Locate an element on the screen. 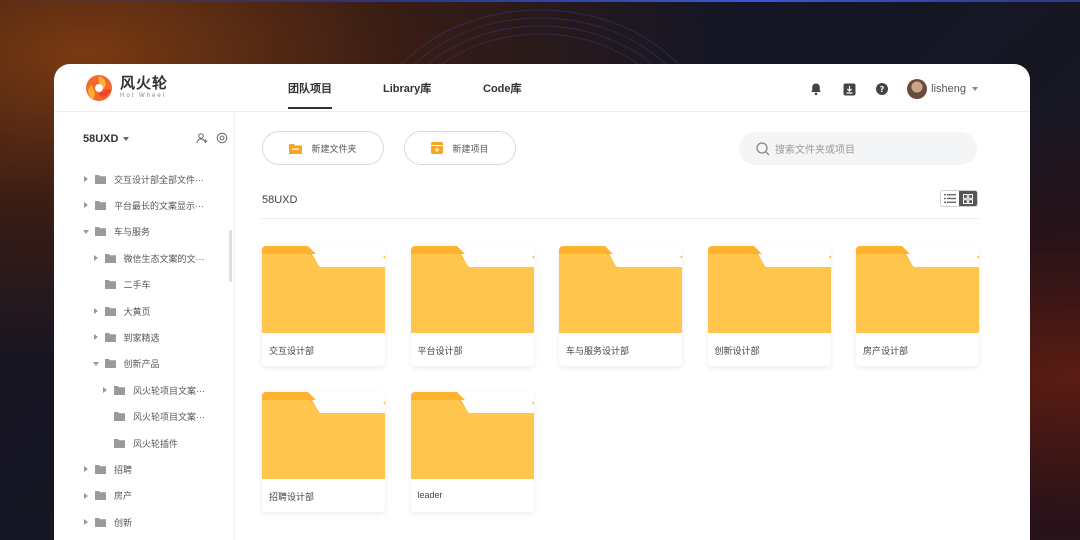  breadcrumb: 58UXD is located at coordinates (279, 200).